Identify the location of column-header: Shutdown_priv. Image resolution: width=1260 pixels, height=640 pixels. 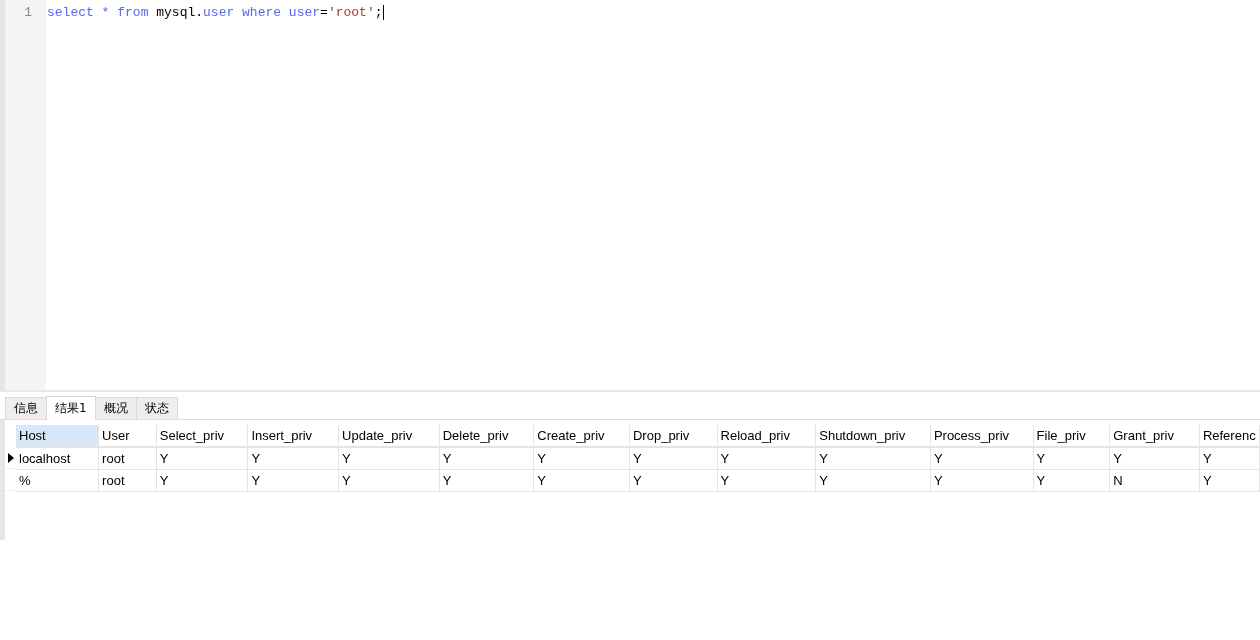
(873, 436).